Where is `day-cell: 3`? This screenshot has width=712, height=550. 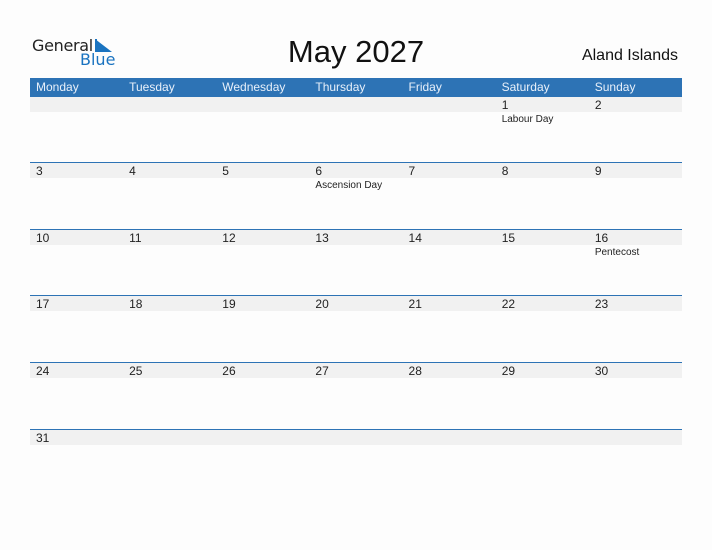
day-cell: 3 is located at coordinates (76, 195).